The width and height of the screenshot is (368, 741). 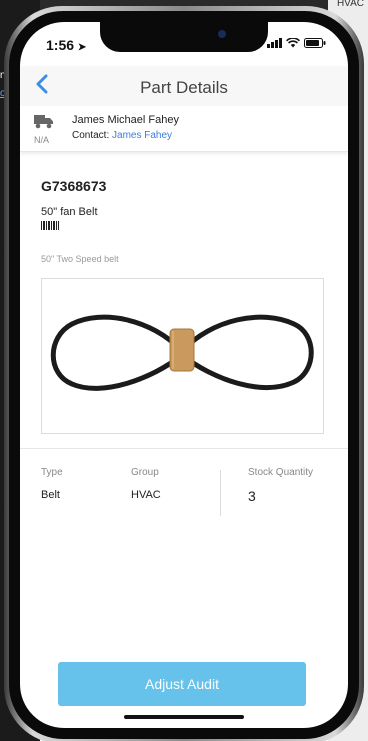 I want to click on stock-label: Stock Quantity, so click(x=281, y=472).